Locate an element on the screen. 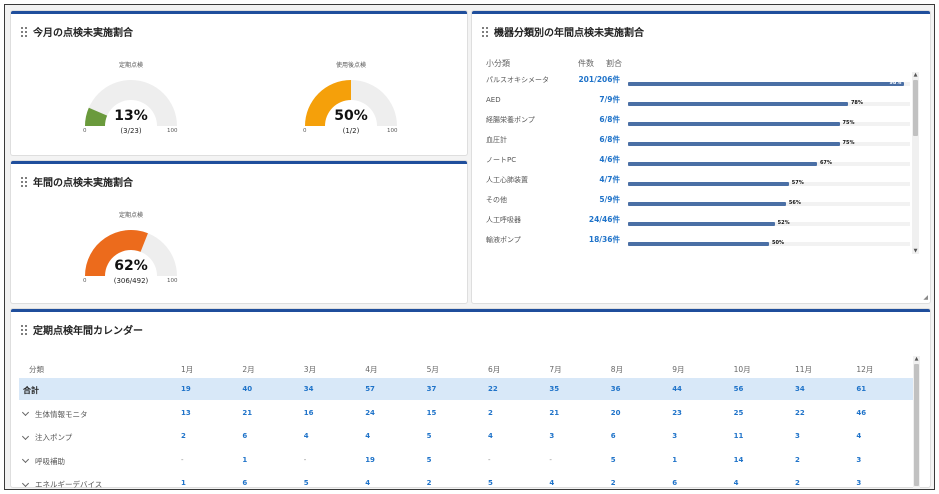 The height and width of the screenshot is (494, 939). calendar-cell: 36 is located at coordinates (616, 389).